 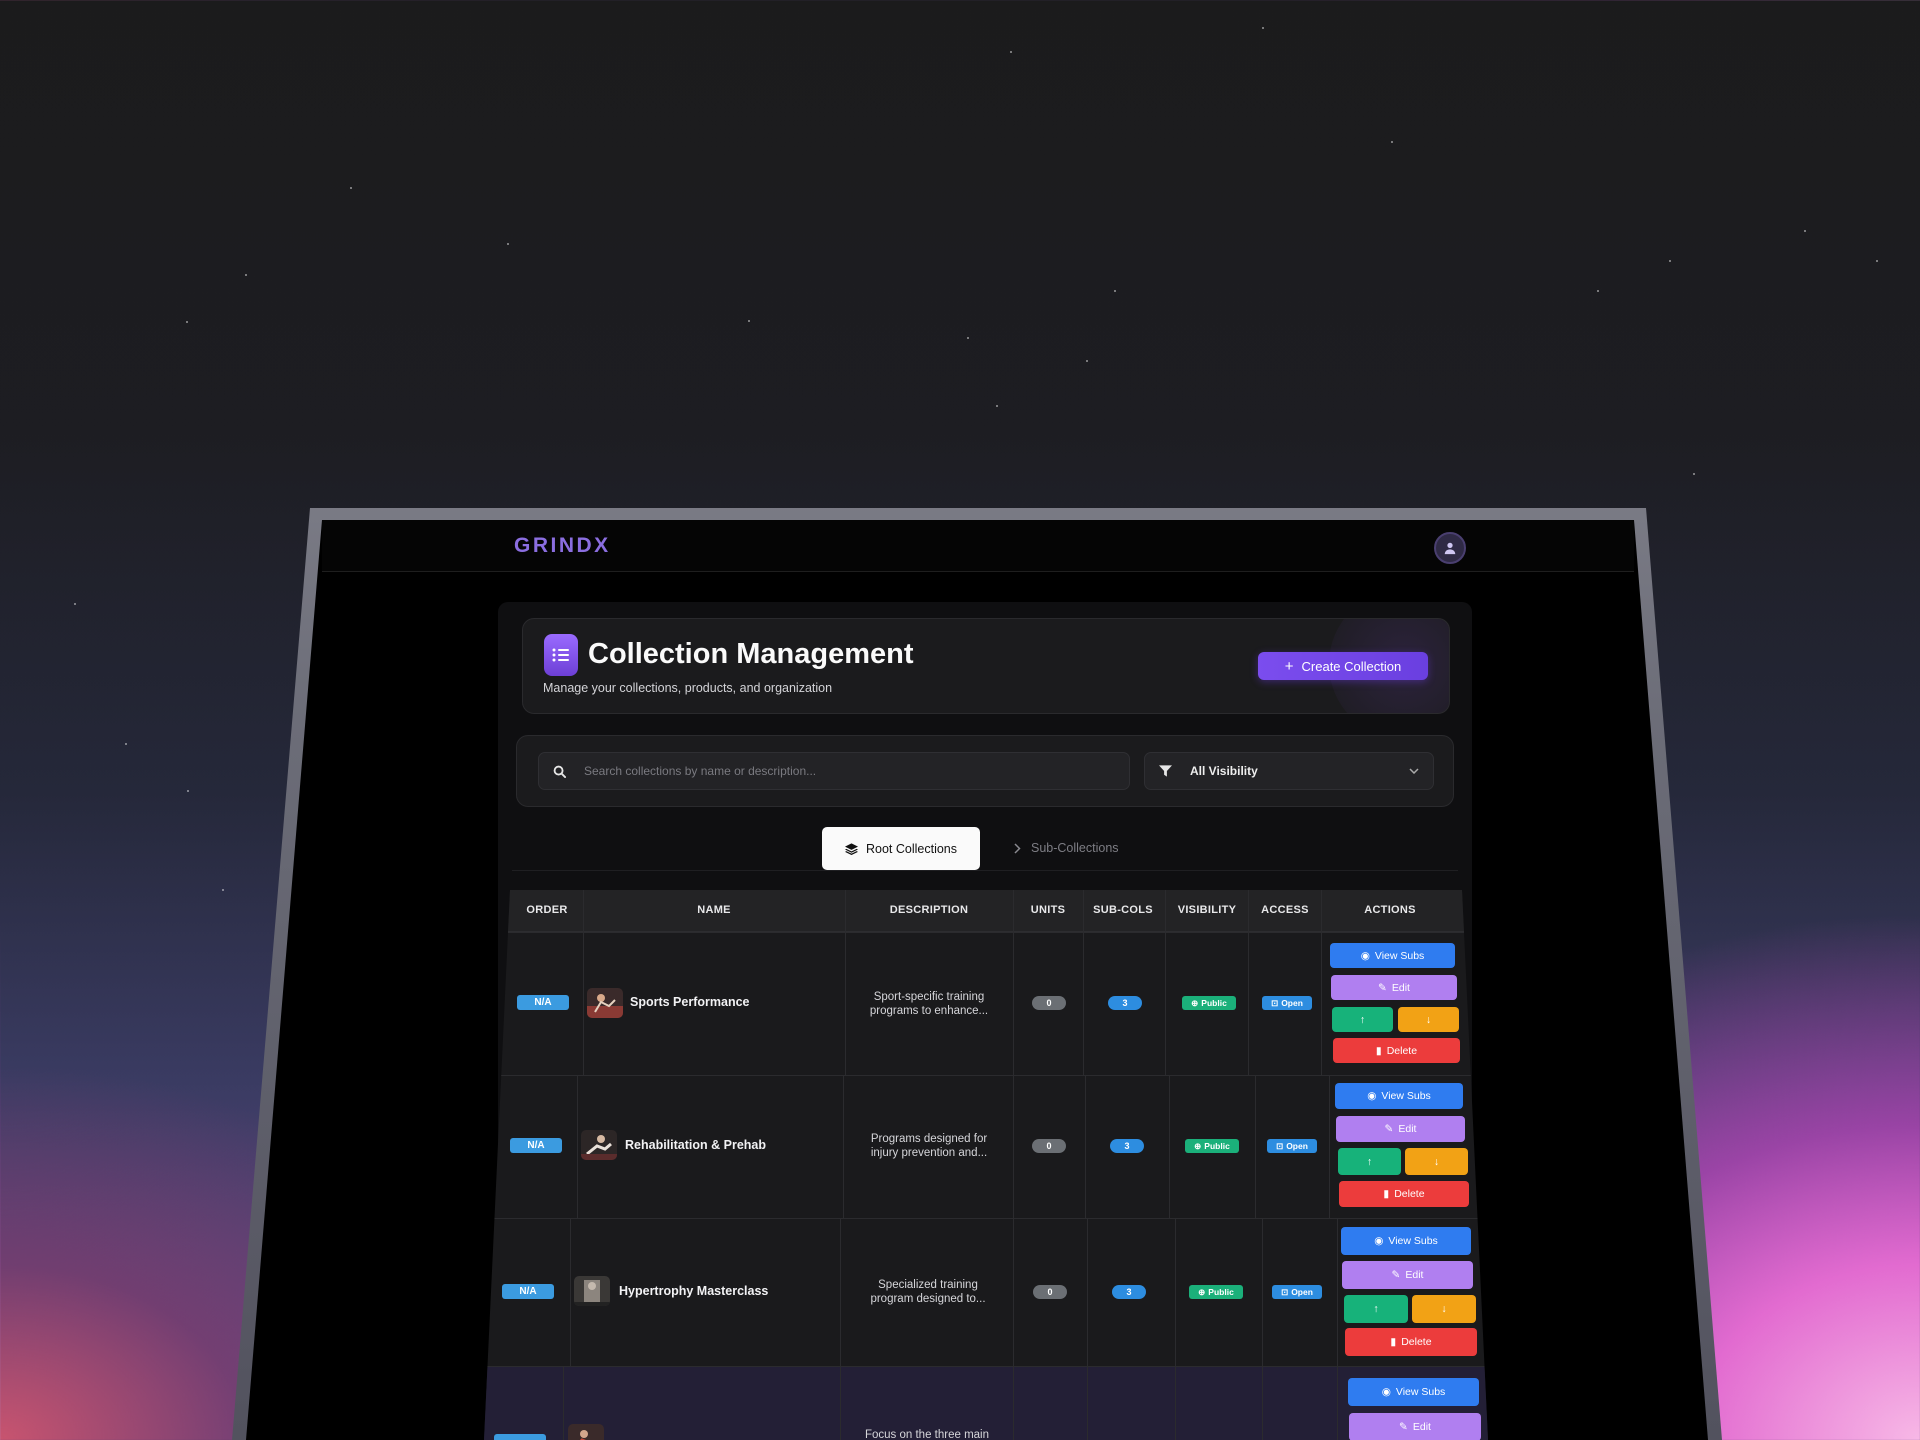 I want to click on tab-root-collections: Root Collections, so click(x=901, y=848).